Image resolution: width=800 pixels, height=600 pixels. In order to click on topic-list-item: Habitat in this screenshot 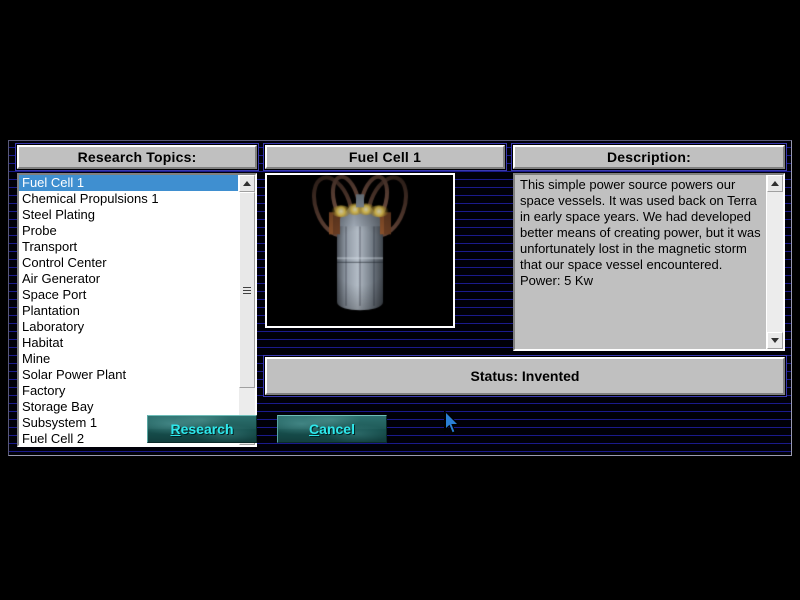, I will do `click(128, 343)`.